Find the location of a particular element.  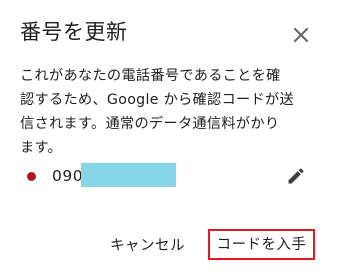

phone-number-row: 090 is located at coordinates (170, 176).